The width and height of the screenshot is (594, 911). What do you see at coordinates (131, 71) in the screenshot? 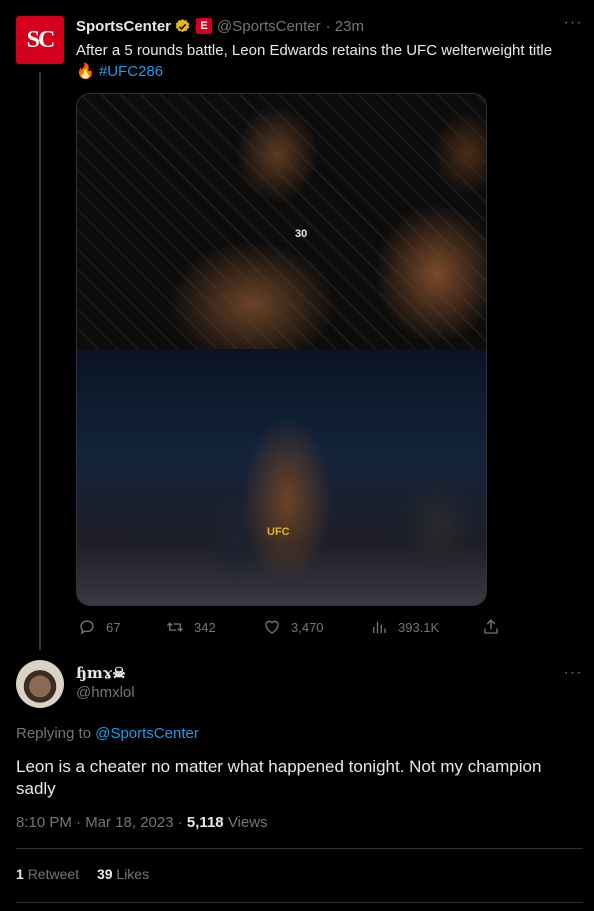
I see `hashtag-link: #UFC286` at bounding box center [131, 71].